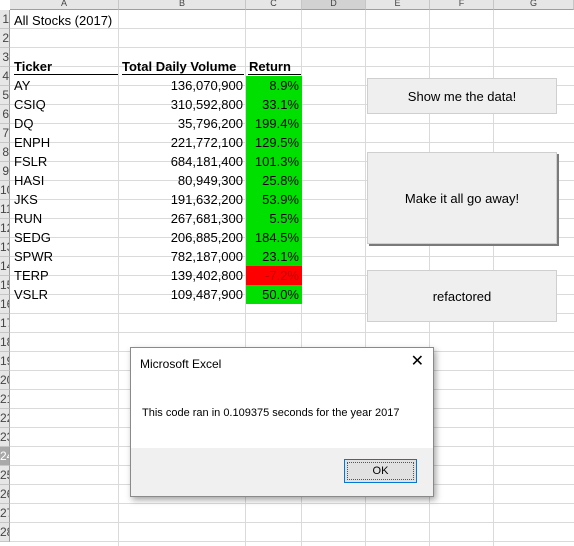  What do you see at coordinates (74, 20) in the screenshot?
I see `sheet-title: All Stocks (2017)` at bounding box center [74, 20].